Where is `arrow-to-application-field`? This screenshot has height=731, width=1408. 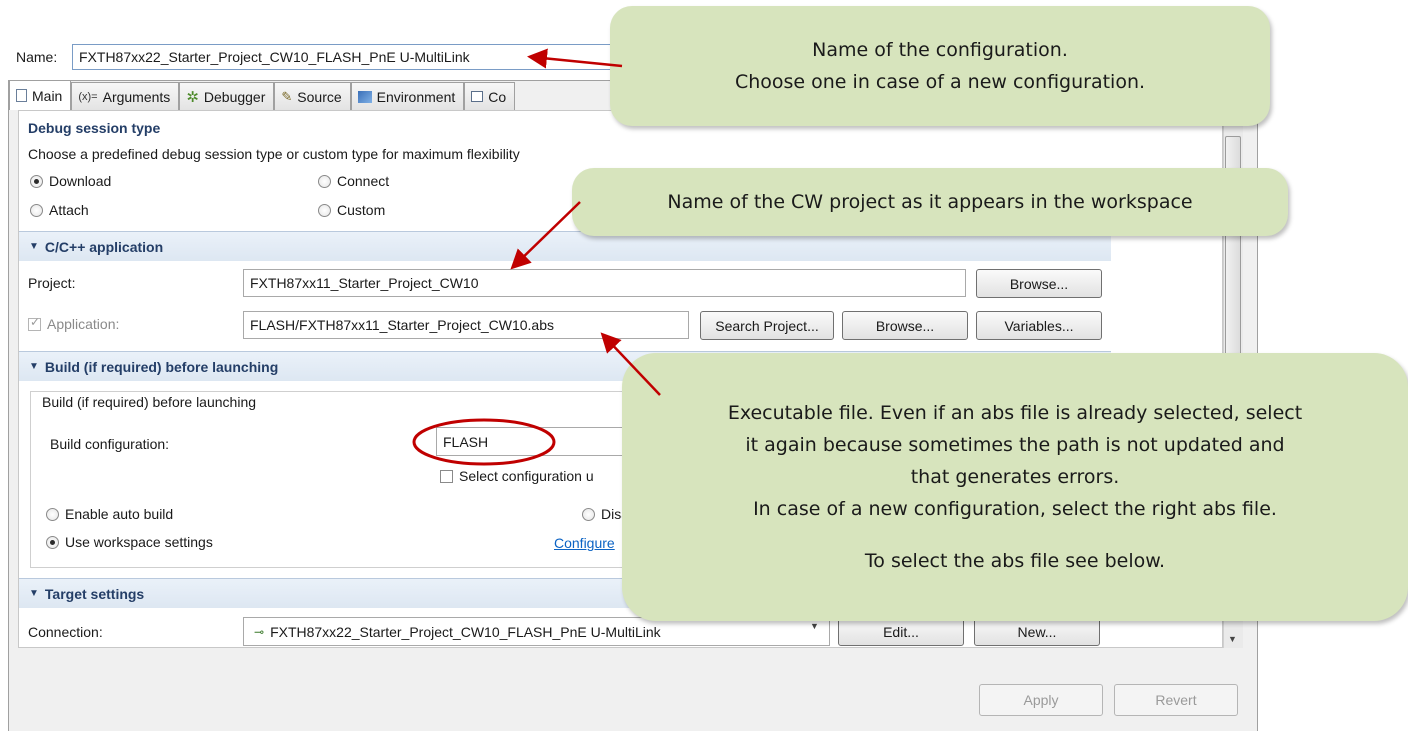
arrow-to-application-field is located at coordinates (630, 364).